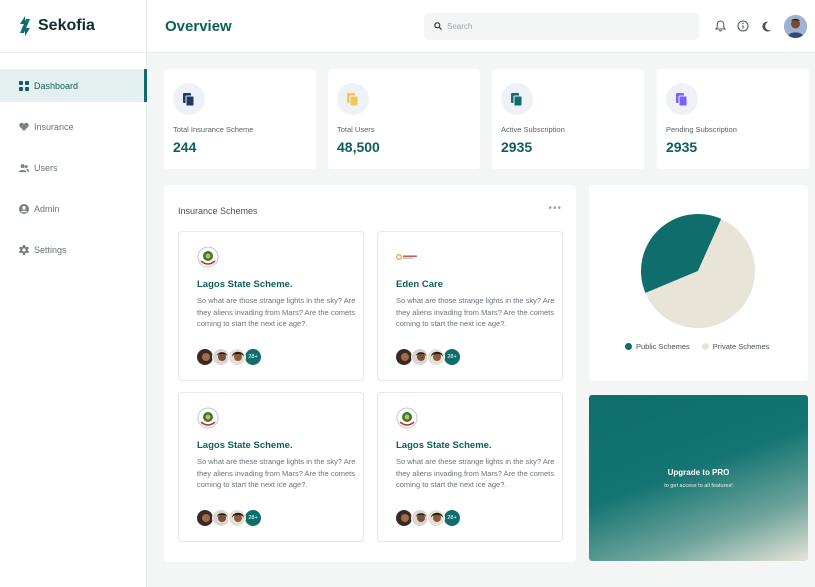 The image size is (815, 587). I want to click on pie-chart, so click(698, 271).